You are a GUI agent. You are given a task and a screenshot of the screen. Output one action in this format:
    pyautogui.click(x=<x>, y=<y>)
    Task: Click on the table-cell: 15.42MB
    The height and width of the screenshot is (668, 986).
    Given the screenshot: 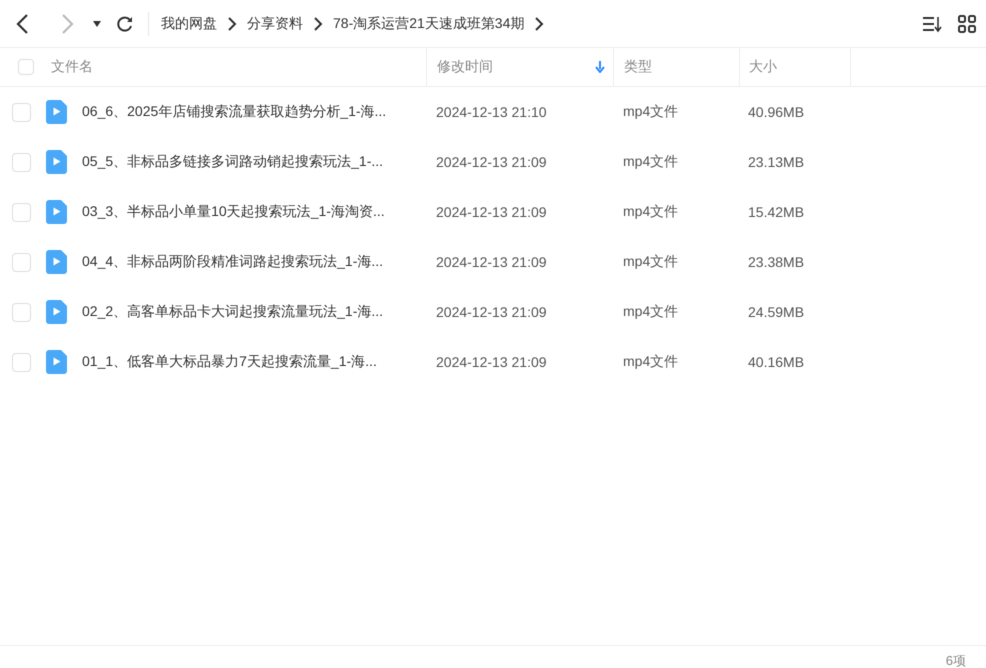 What is the action you would take?
    pyautogui.click(x=776, y=212)
    